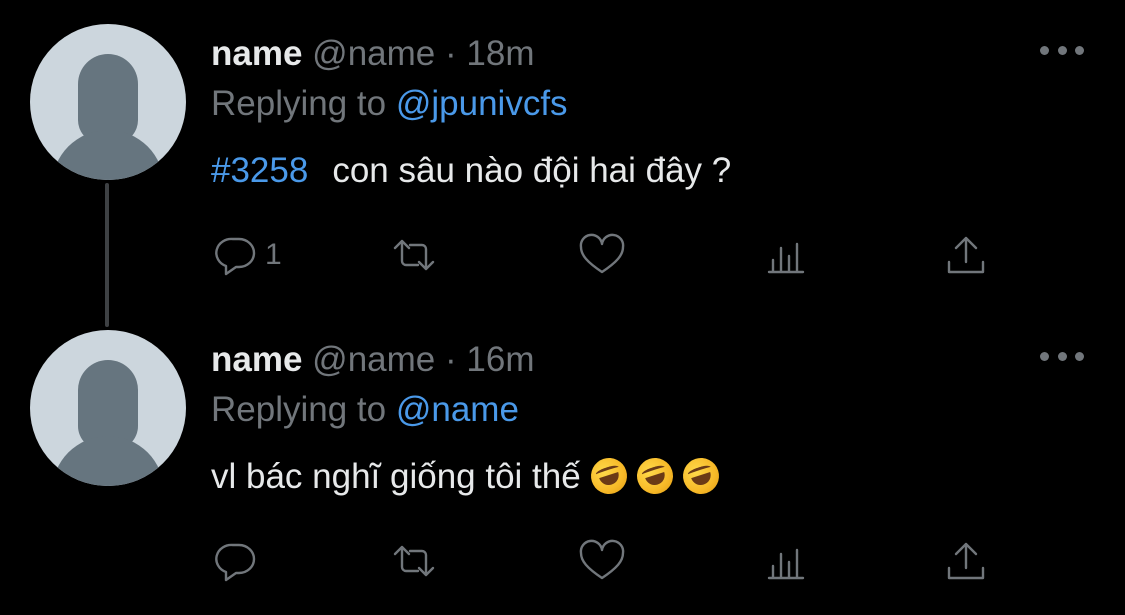 The width and height of the screenshot is (1125, 615). I want to click on replying-mention-link: @jpunivcfs, so click(482, 103).